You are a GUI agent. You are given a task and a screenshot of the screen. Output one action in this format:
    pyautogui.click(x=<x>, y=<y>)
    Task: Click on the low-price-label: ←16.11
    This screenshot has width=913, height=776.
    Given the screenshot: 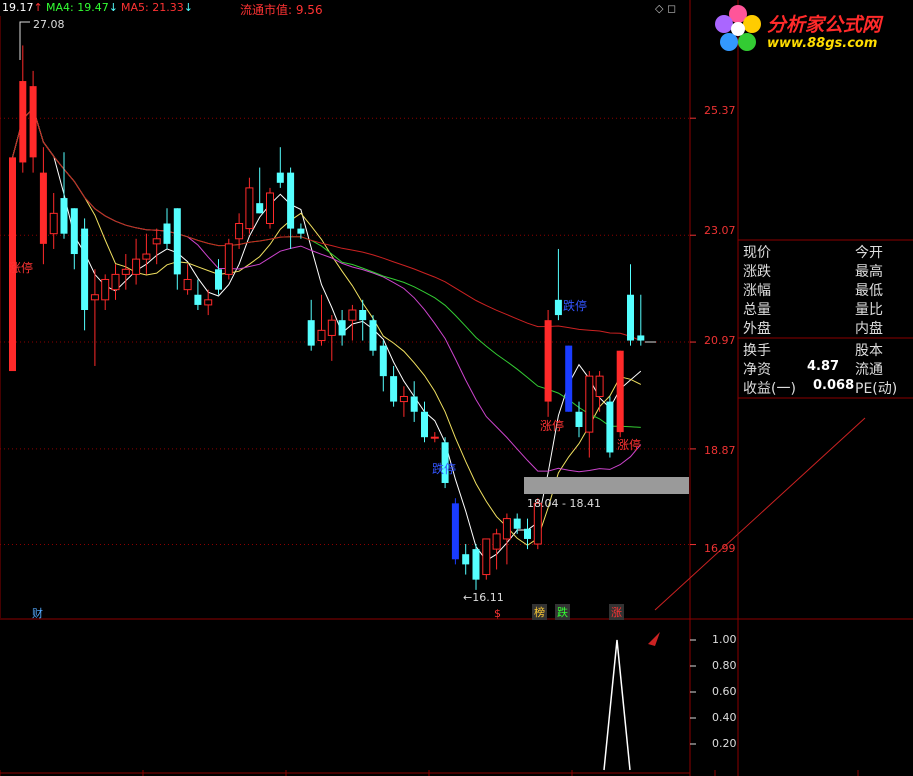 What is the action you would take?
    pyautogui.click(x=483, y=597)
    